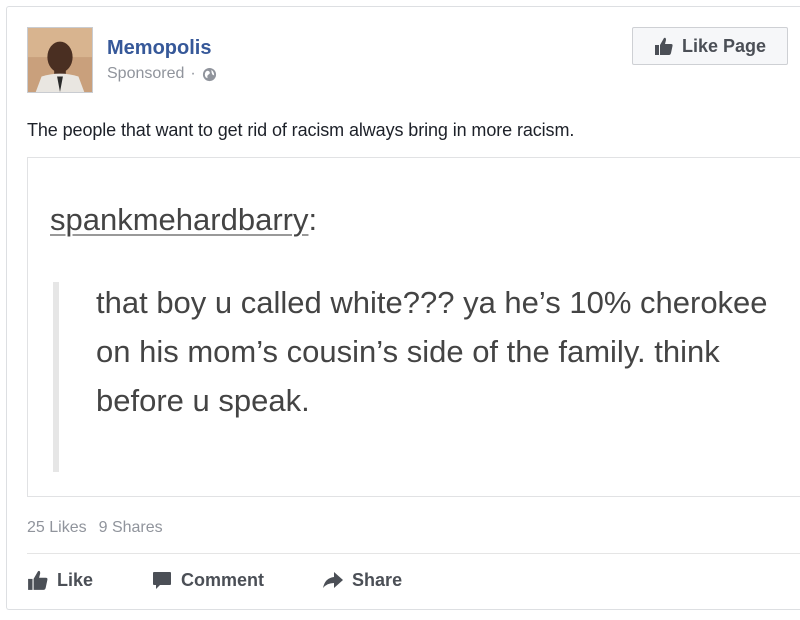  What do you see at coordinates (145, 74) in the screenshot?
I see `sponsored-label: Sponsored` at bounding box center [145, 74].